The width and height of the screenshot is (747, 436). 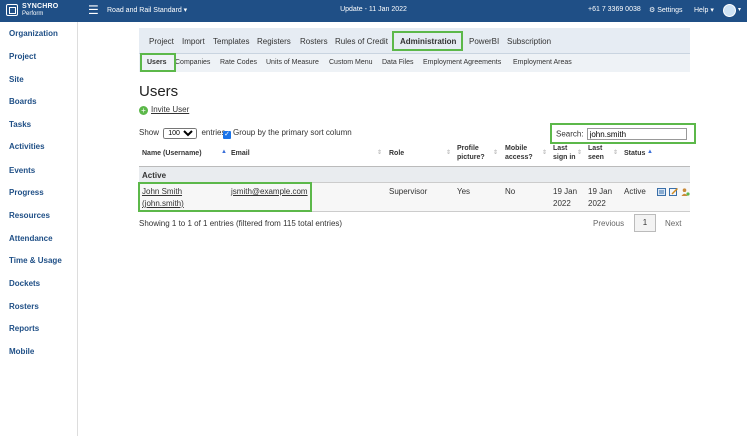 I want to click on help-label: Help, so click(x=701, y=10).